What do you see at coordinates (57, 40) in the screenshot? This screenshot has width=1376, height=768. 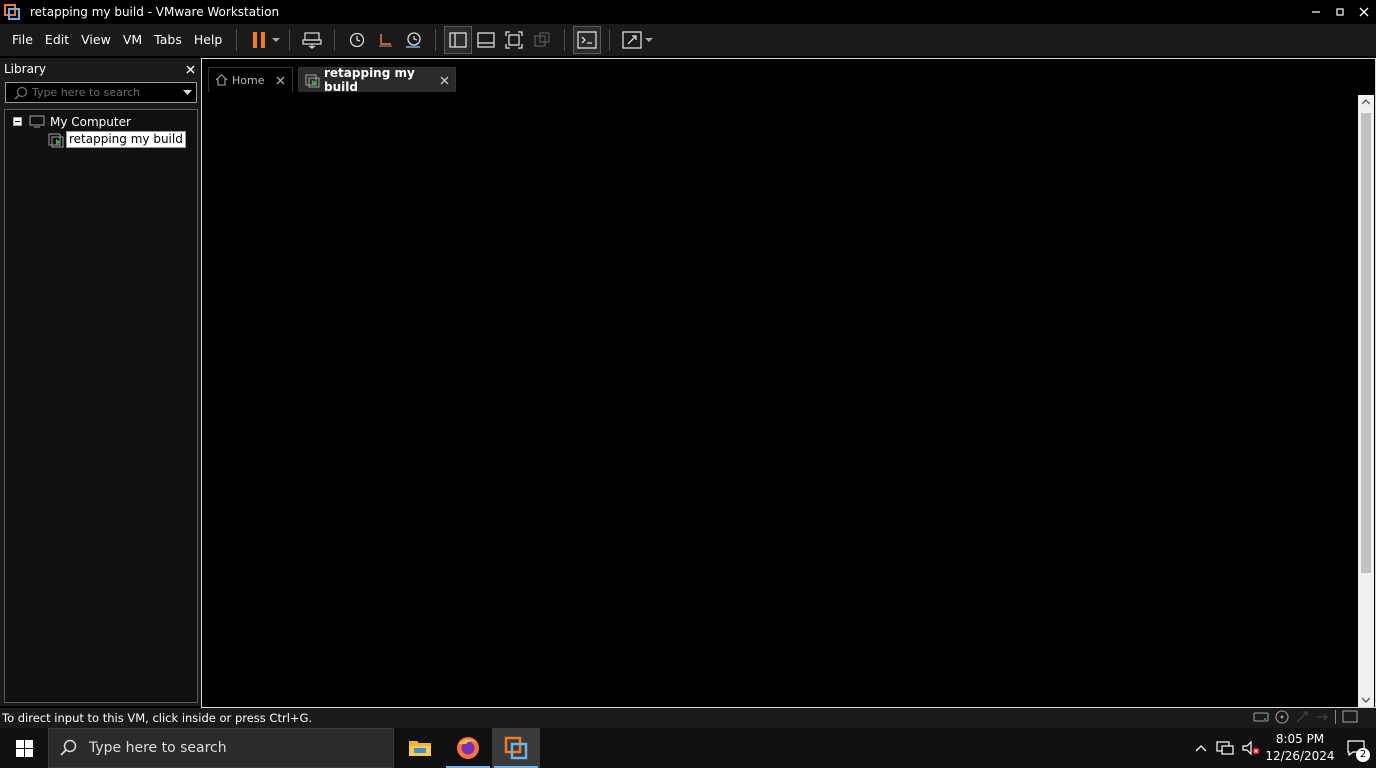 I see `menu-edit: Edit` at bounding box center [57, 40].